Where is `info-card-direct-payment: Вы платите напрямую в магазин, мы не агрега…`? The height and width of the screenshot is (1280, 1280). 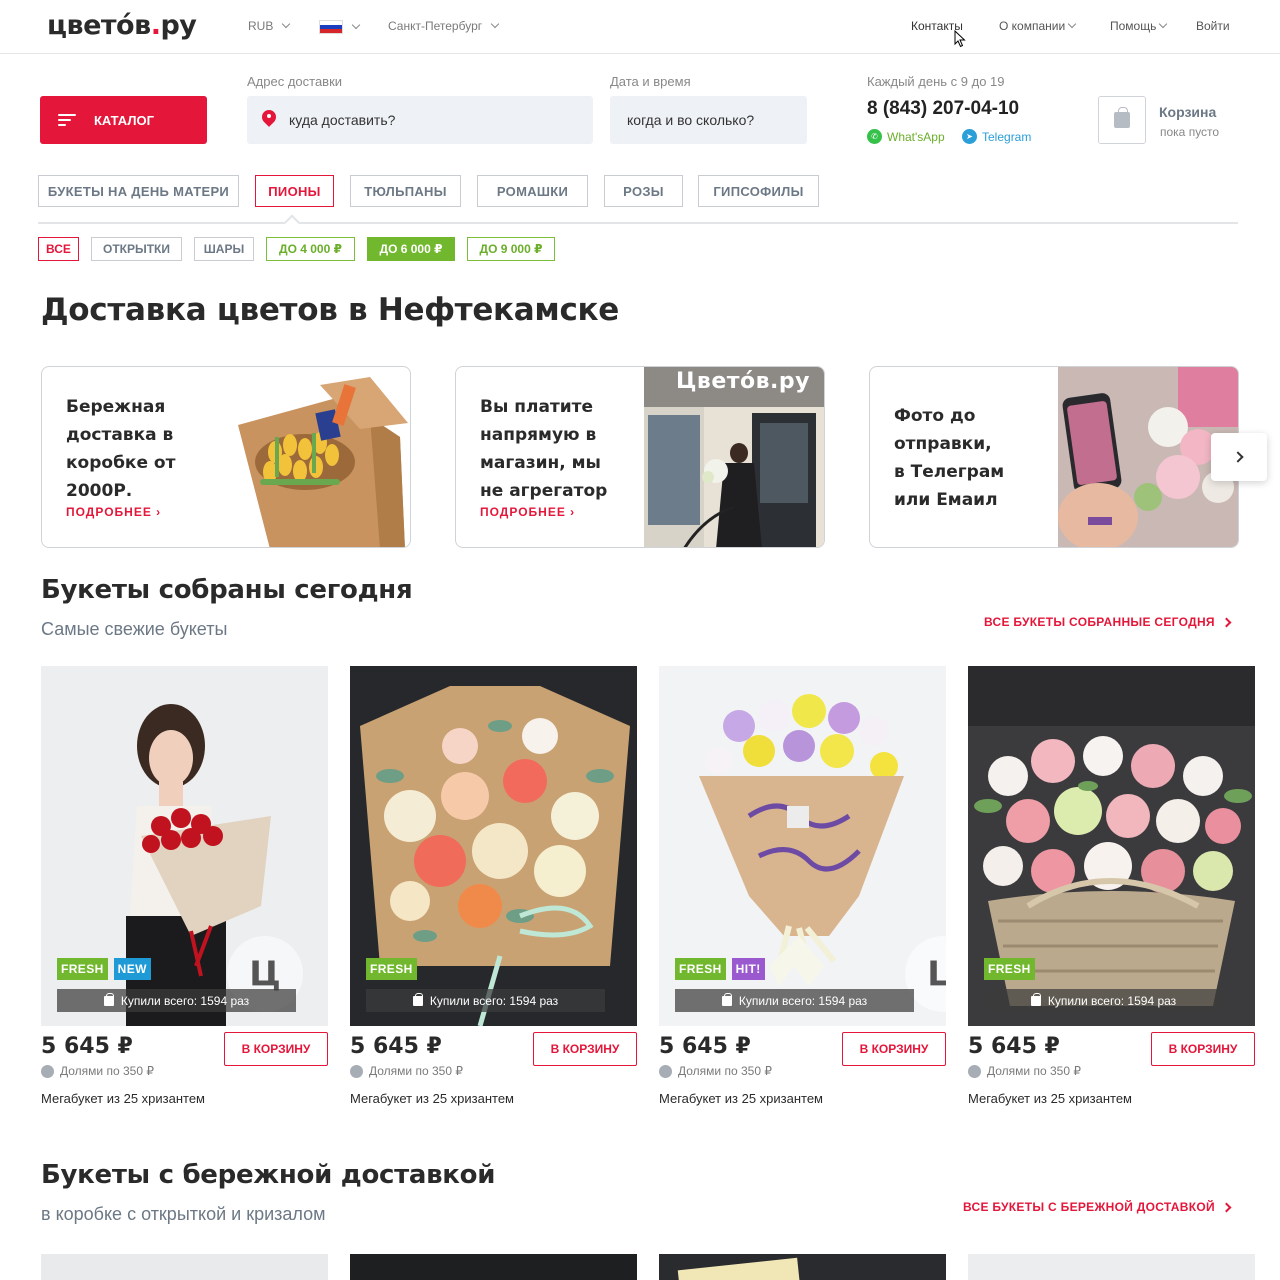 info-card-direct-payment: Вы платите напрямую в магазин, мы не агрега… is located at coordinates (640, 457).